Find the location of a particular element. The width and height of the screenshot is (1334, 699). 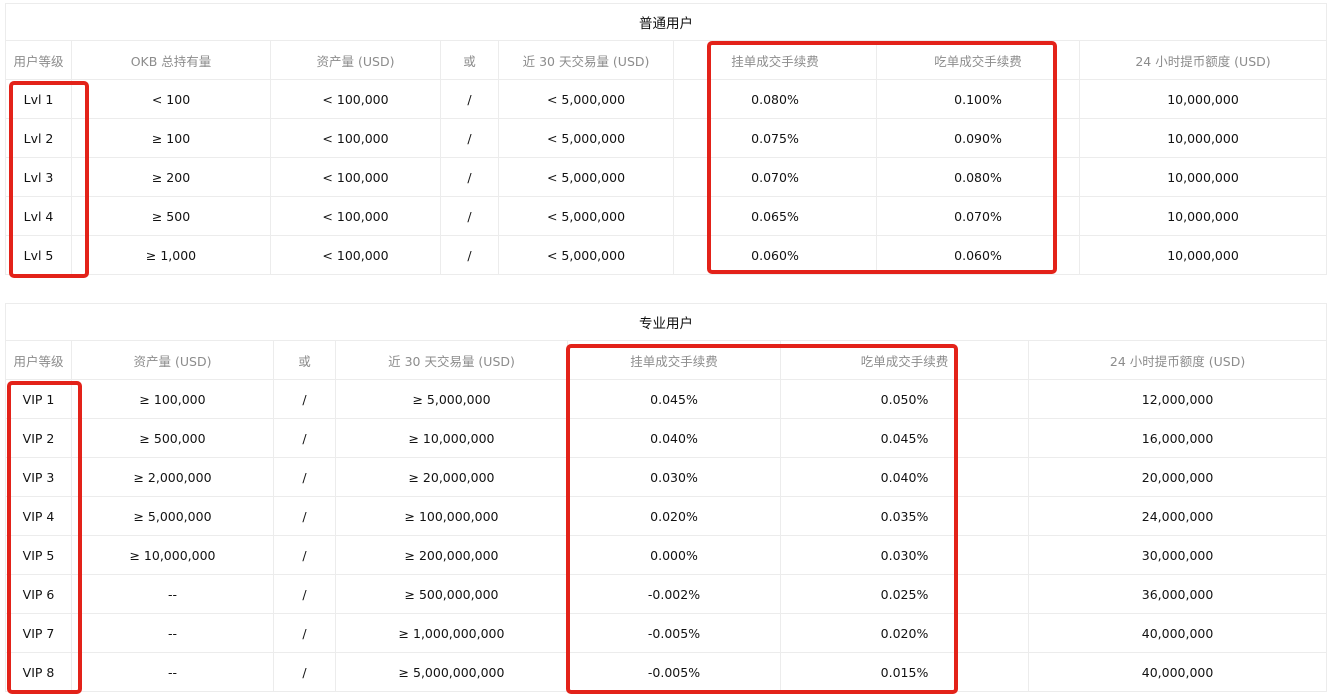

cell-taker-fee: 0.070% is located at coordinates (978, 216).